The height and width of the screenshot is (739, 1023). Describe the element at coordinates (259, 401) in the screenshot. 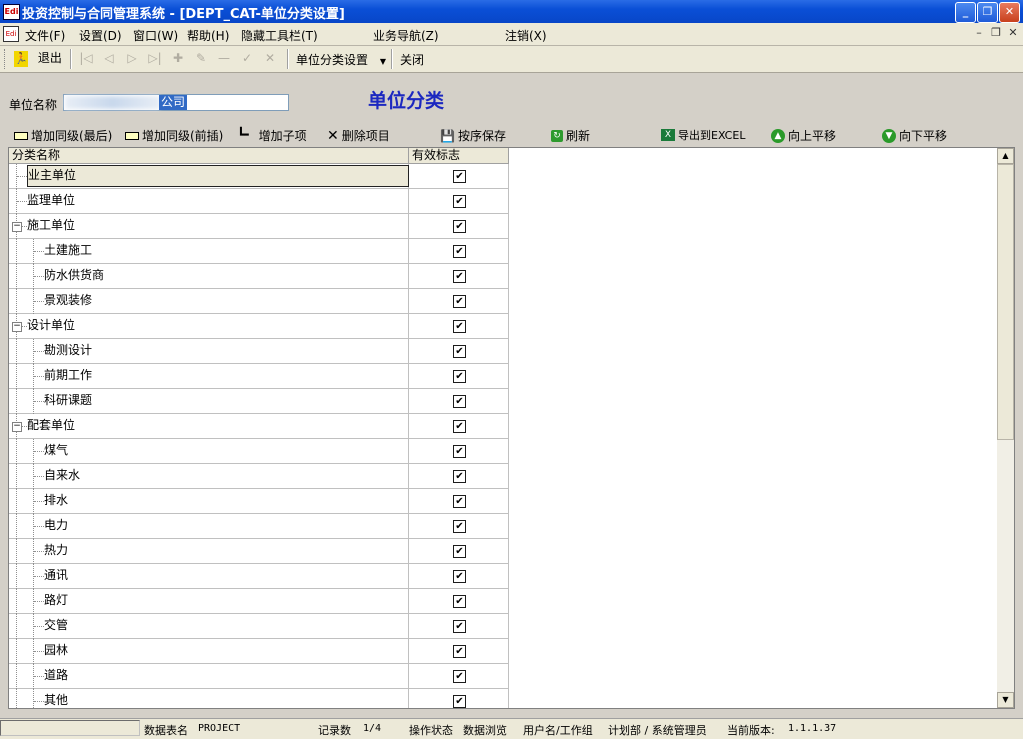

I see `table-row: 科研课题 ✔` at that location.